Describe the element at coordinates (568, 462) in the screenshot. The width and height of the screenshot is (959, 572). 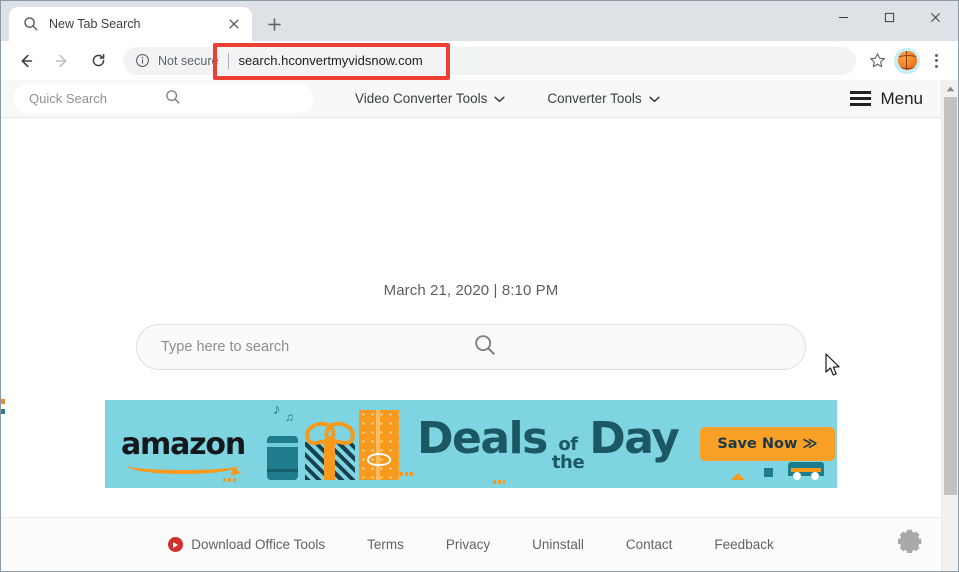
I see `the-text: the` at that location.